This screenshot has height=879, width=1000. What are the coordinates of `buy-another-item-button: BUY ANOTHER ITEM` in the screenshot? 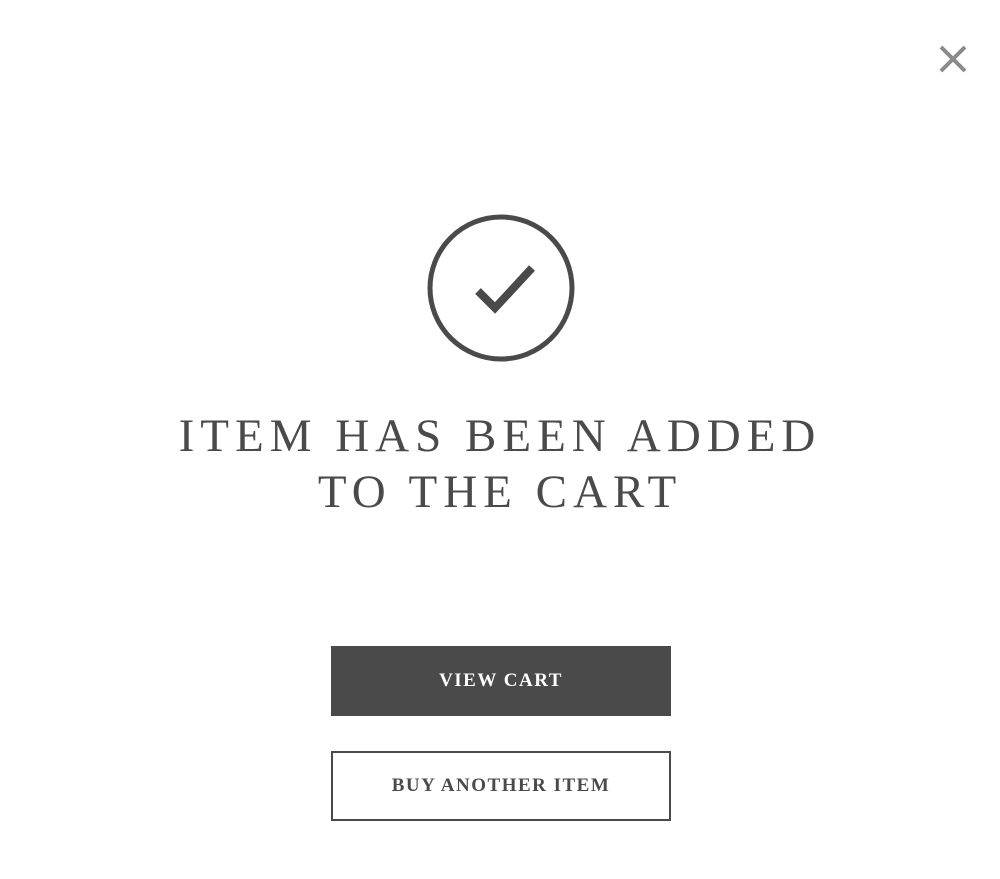 It's located at (501, 786).